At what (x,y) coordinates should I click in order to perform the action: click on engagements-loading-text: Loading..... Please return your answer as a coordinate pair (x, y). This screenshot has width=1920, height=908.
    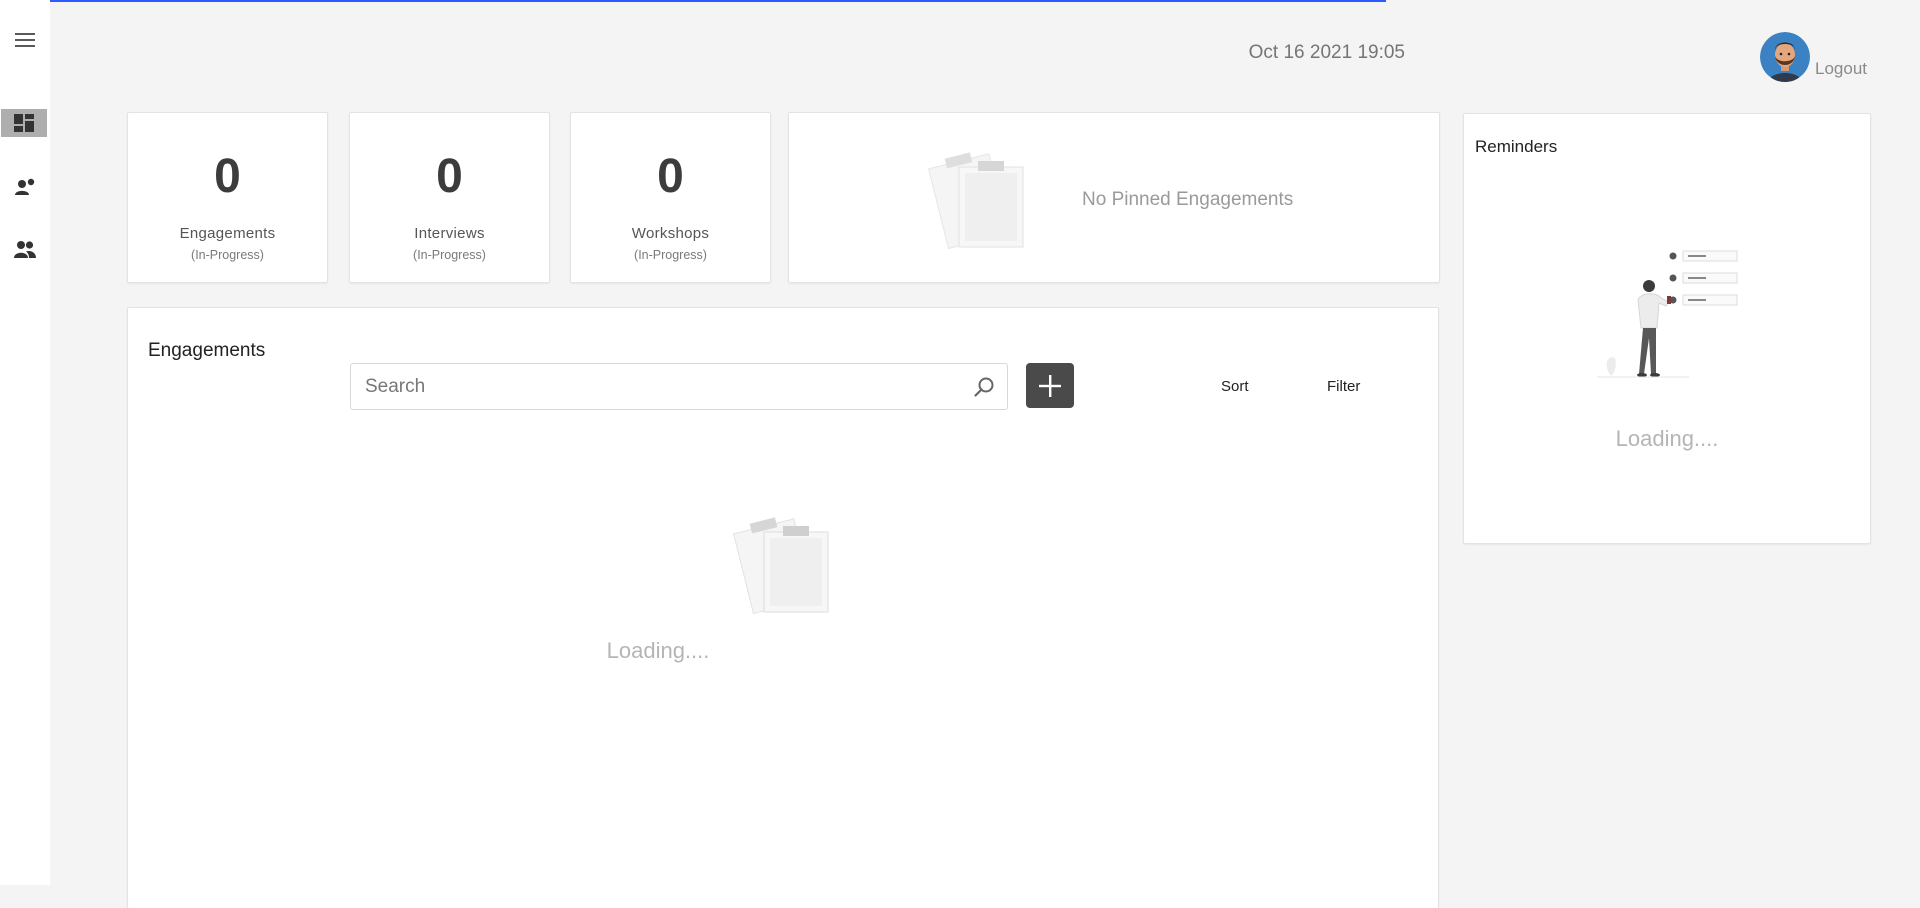
    Looking at the image, I should click on (658, 650).